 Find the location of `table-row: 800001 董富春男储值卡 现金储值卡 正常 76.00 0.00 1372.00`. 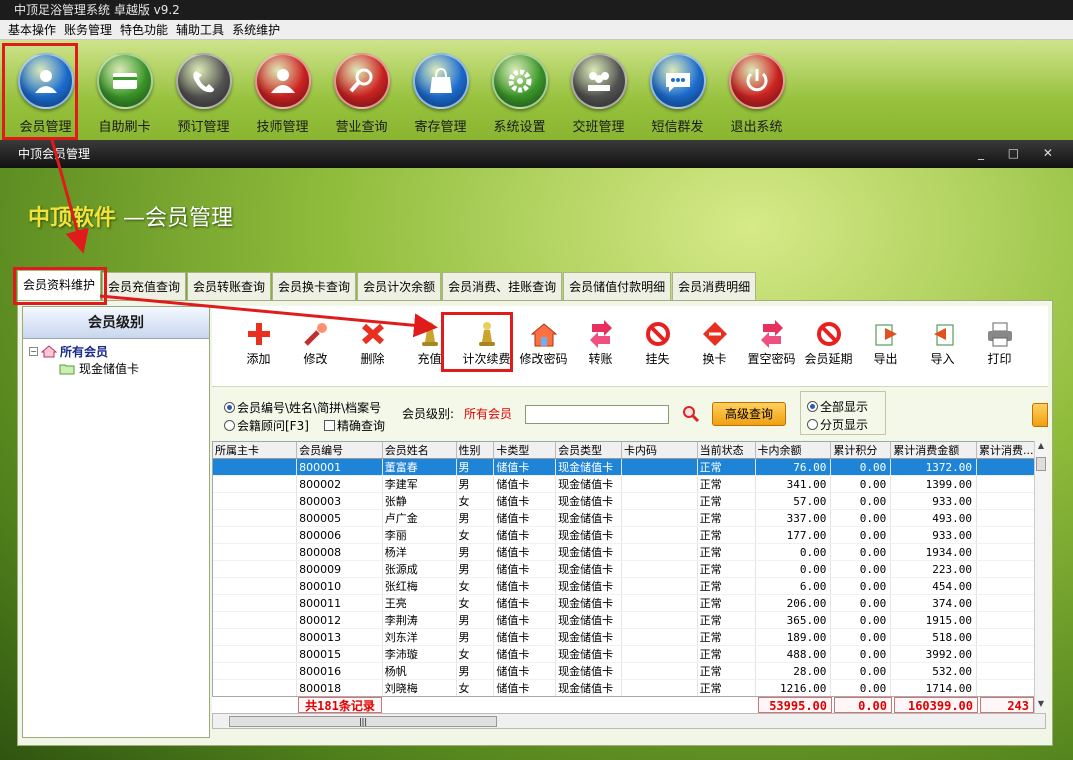

table-row: 800001 董富春男储值卡 现金储值卡 正常 76.00 0.00 1372.00 is located at coordinates (629, 467).